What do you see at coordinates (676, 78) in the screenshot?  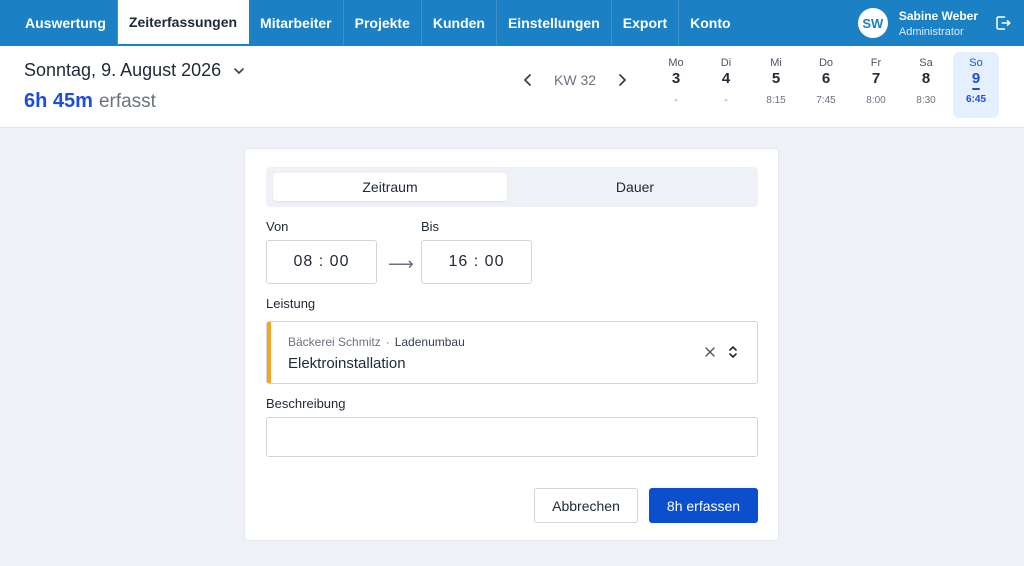 I see `day-number: 3` at bounding box center [676, 78].